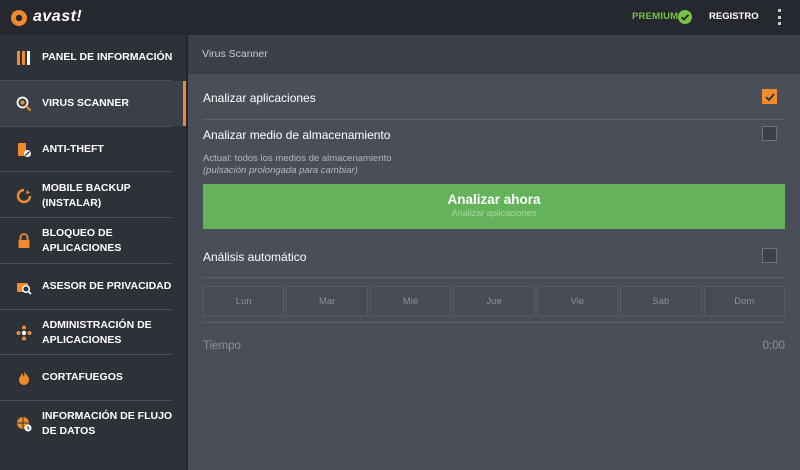 The height and width of the screenshot is (470, 800). I want to click on scan-storage-label: Analizar medio de almacenamiento, so click(297, 135).